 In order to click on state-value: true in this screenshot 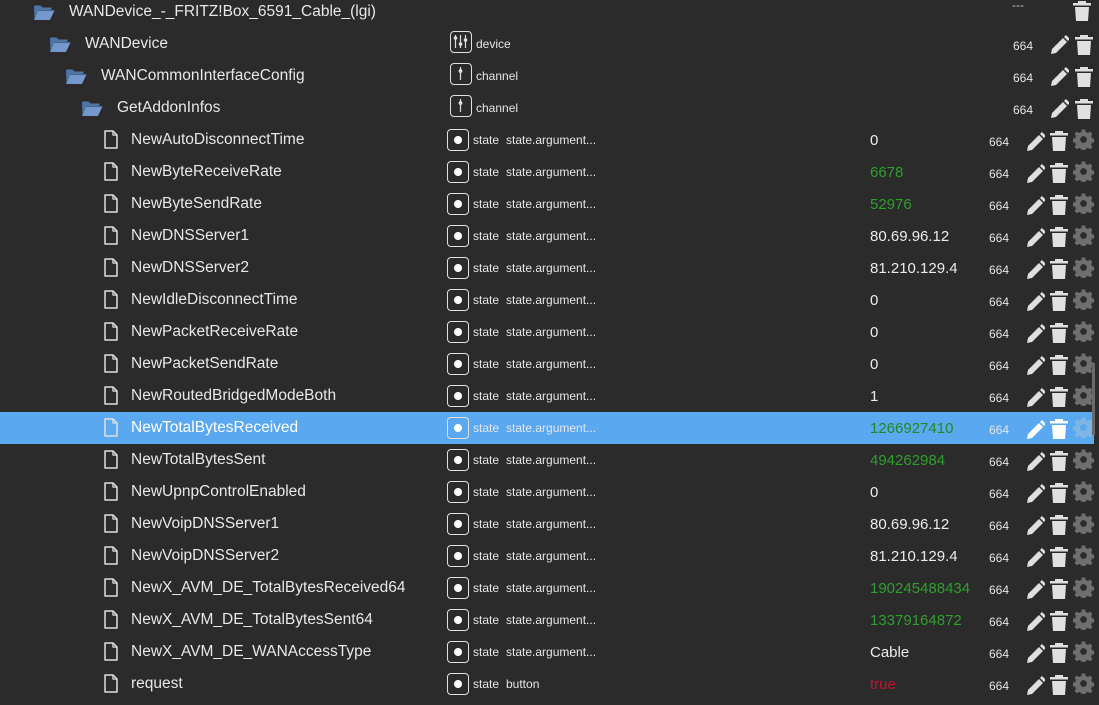, I will do `click(883, 684)`.